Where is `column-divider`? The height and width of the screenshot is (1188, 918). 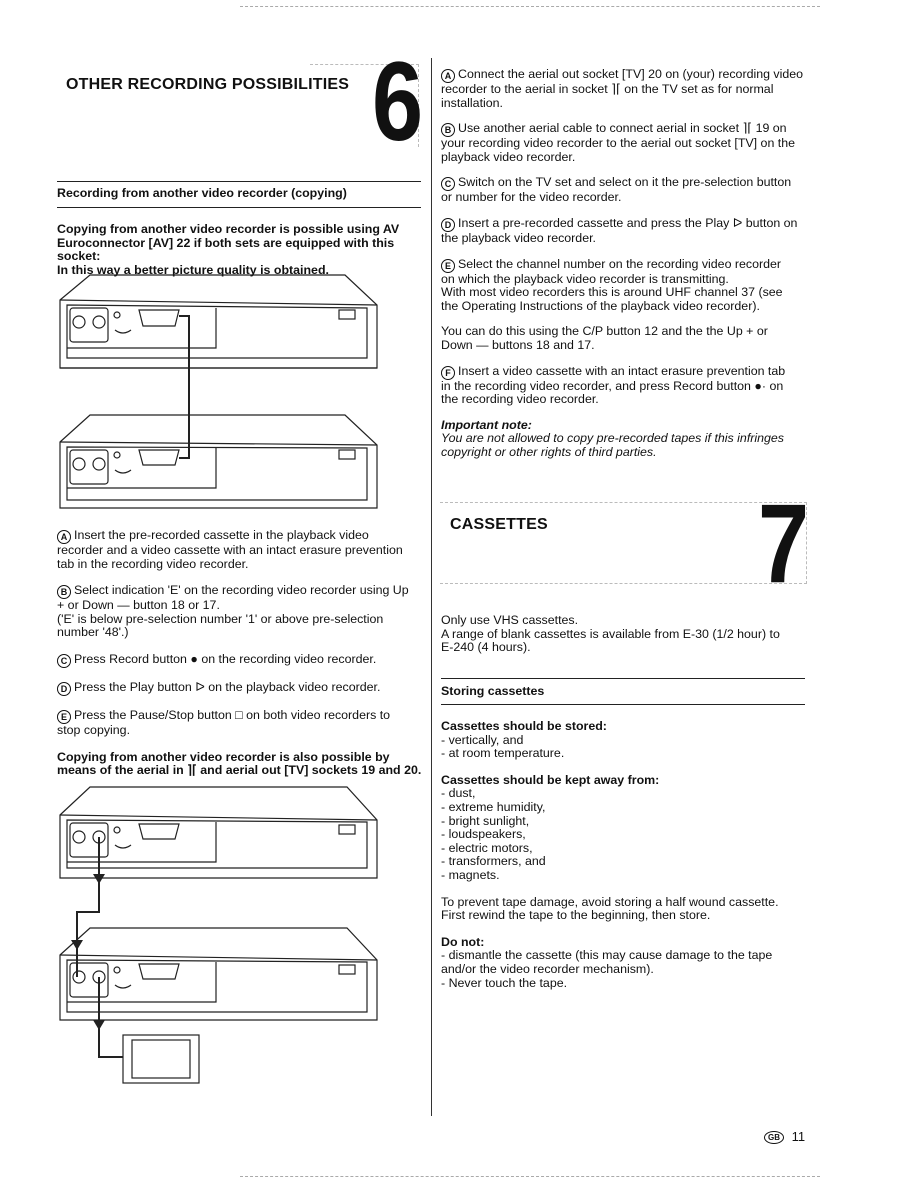 column-divider is located at coordinates (431, 587).